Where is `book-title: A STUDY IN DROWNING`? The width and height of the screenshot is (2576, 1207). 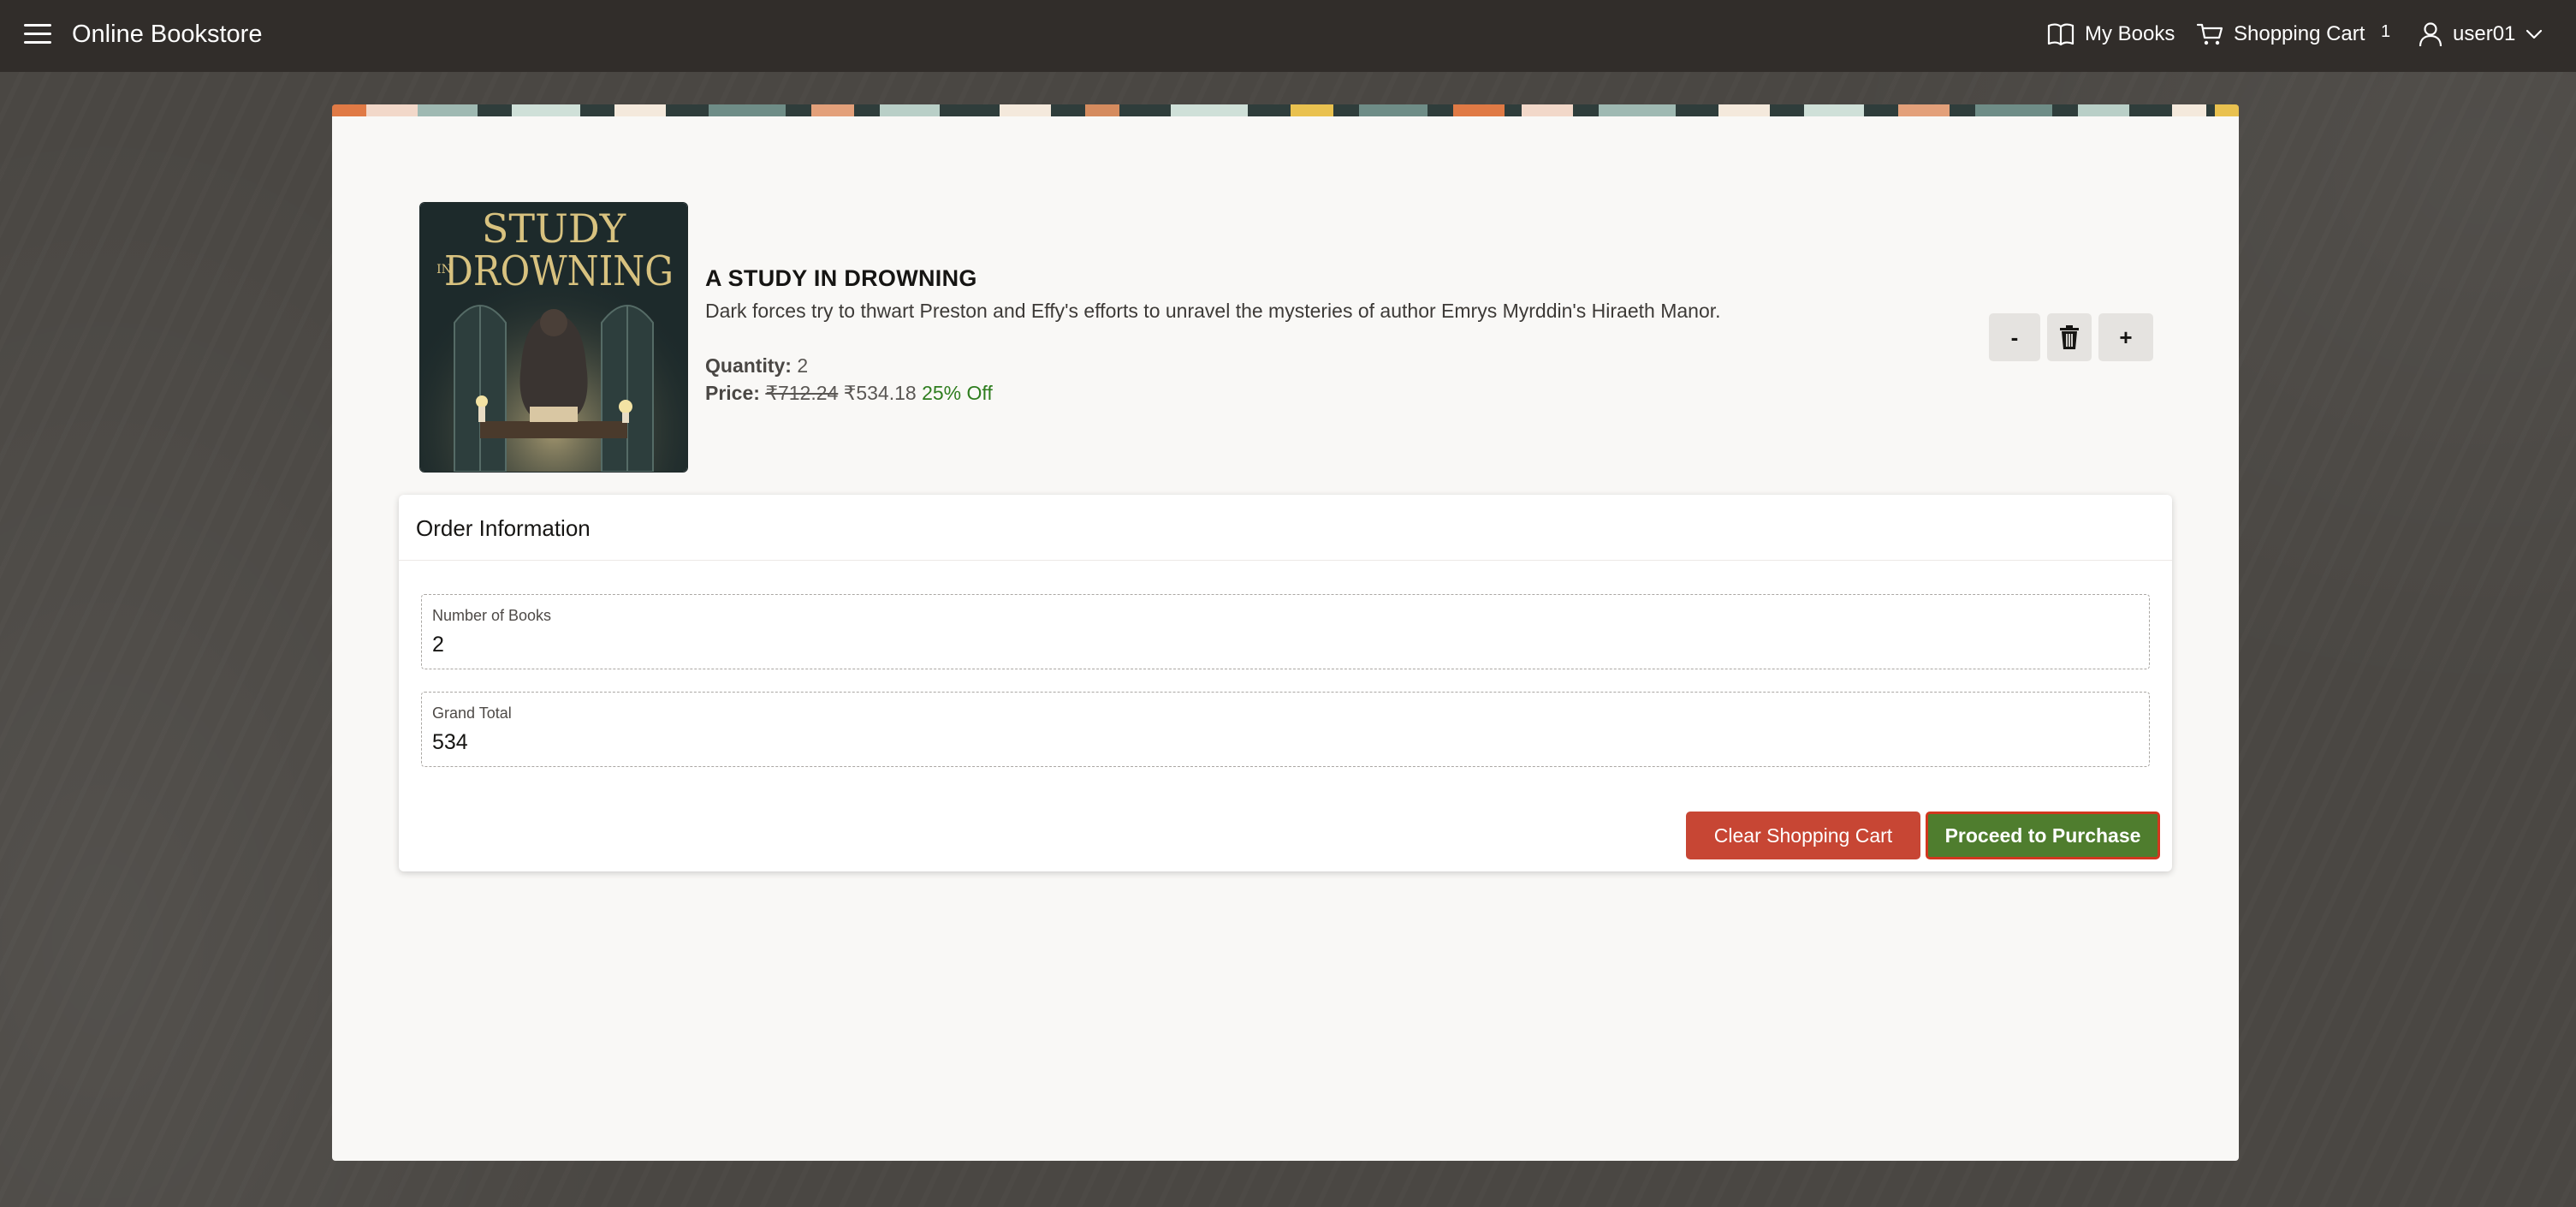 book-title: A STUDY IN DROWNING is located at coordinates (841, 278).